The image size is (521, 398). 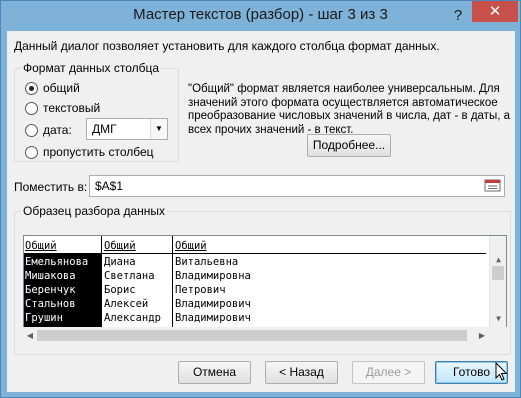 What do you see at coordinates (31, 88) in the screenshot?
I see `radio-general-indicator` at bounding box center [31, 88].